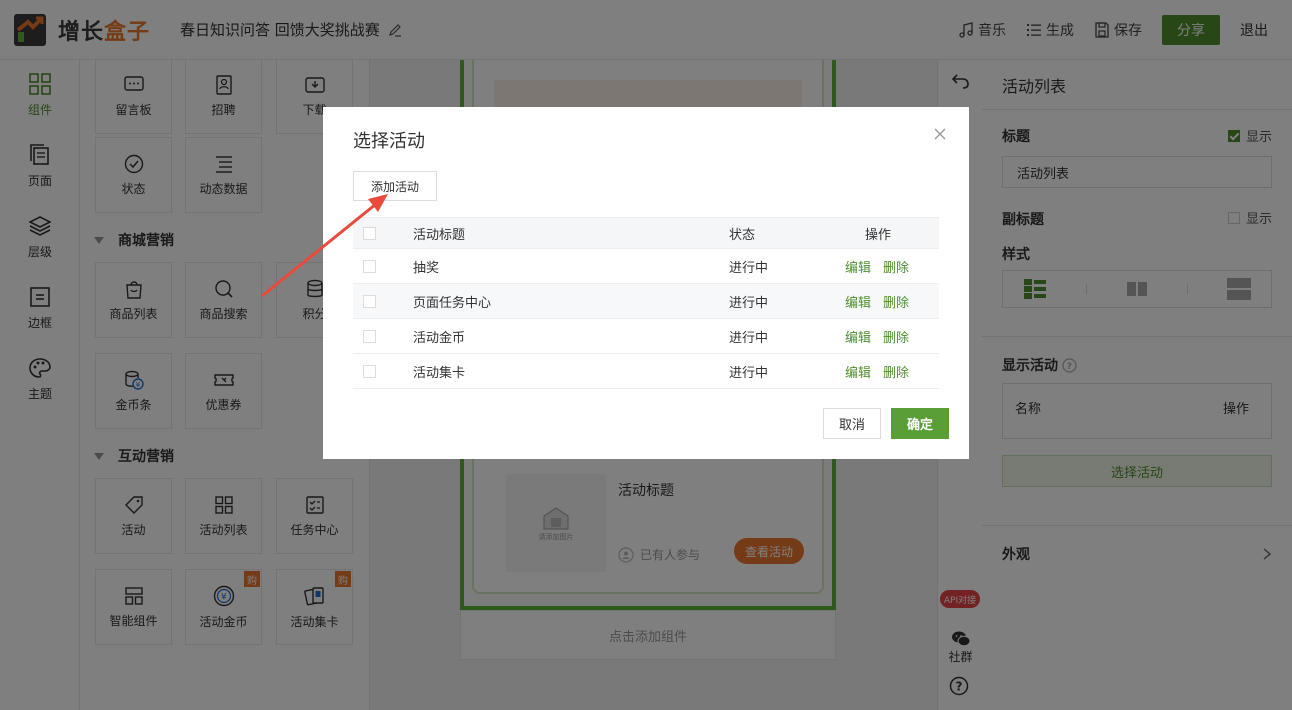 This screenshot has height=710, width=1292. Describe the element at coordinates (646, 336) in the screenshot. I see `table-row: 活动金币 进行中 编辑 删除` at that location.